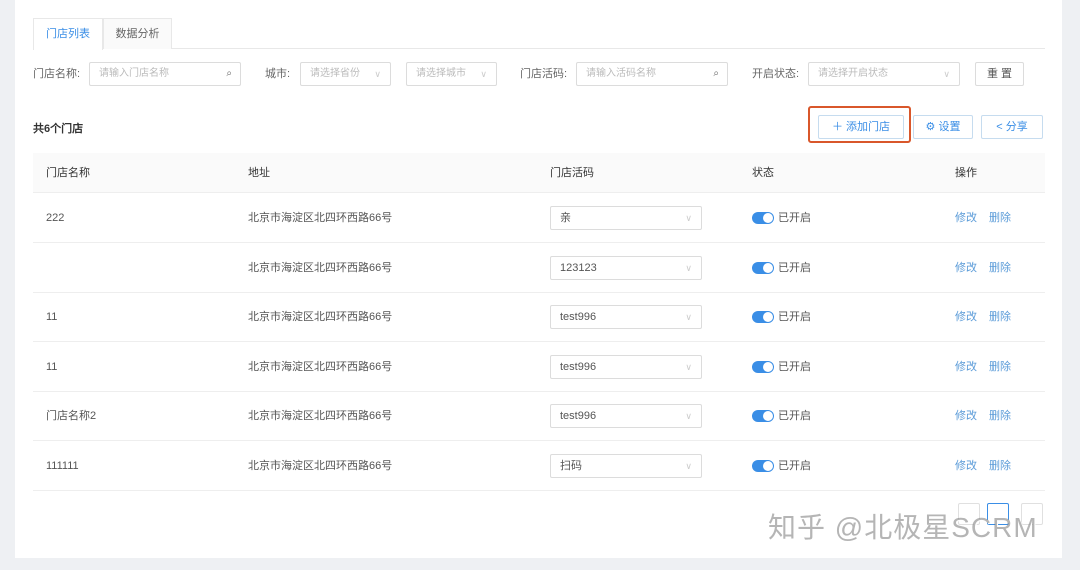  I want to click on watermark: 知乎 @北极星SCRM, so click(903, 527).